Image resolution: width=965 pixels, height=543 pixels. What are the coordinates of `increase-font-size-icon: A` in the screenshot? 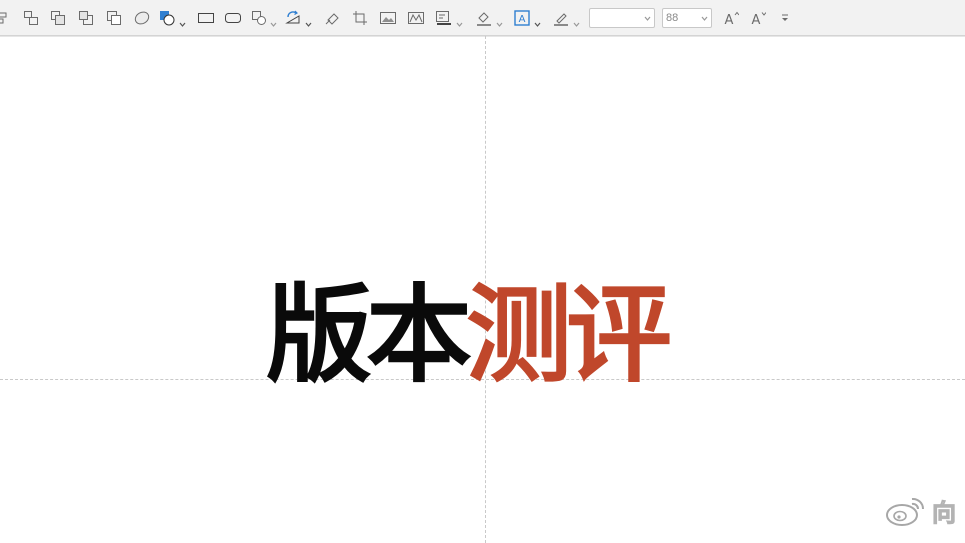 It's located at (731, 18).